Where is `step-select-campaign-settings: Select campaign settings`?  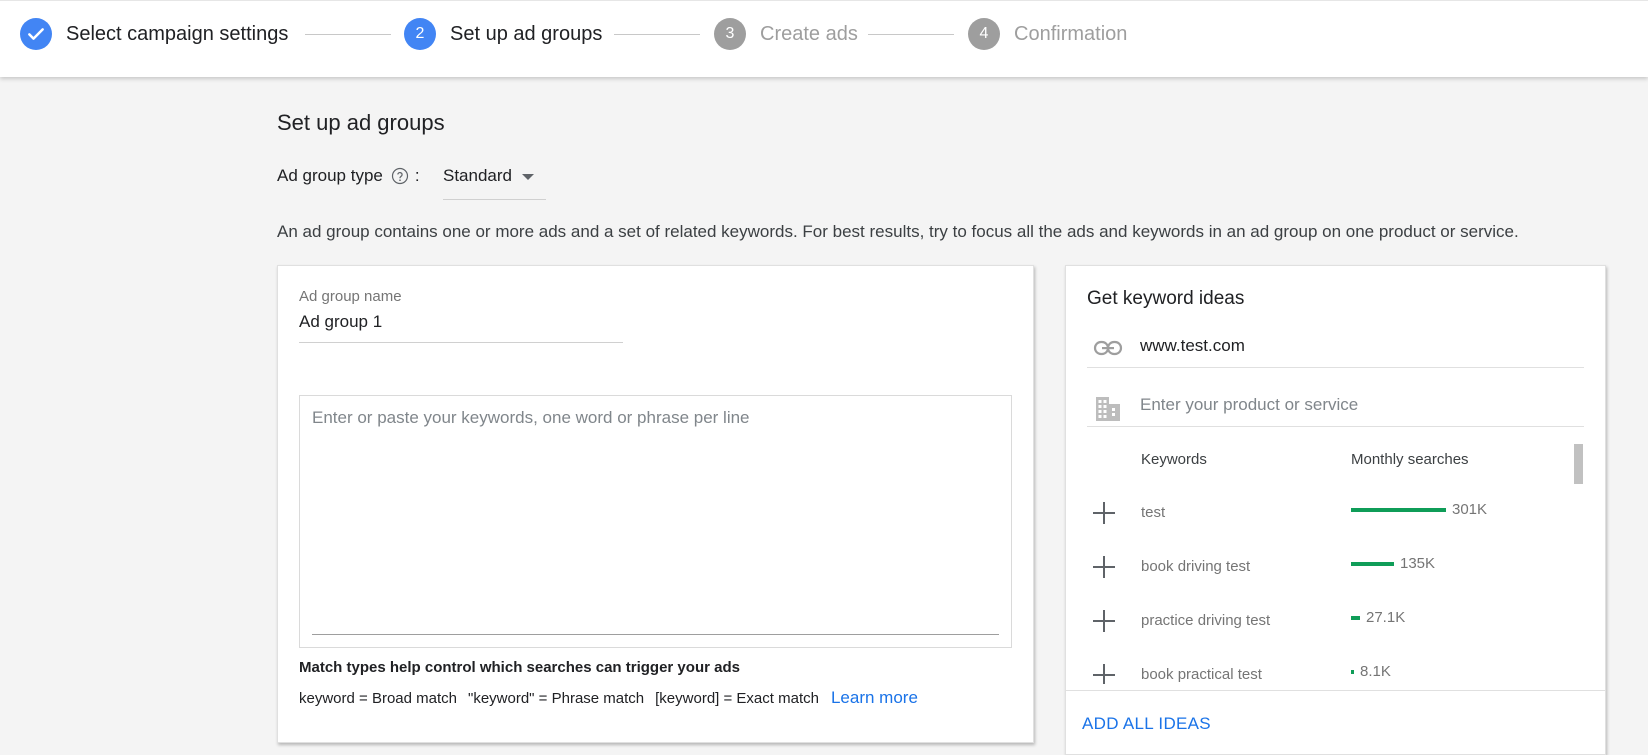 step-select-campaign-settings: Select campaign settings is located at coordinates (154, 34).